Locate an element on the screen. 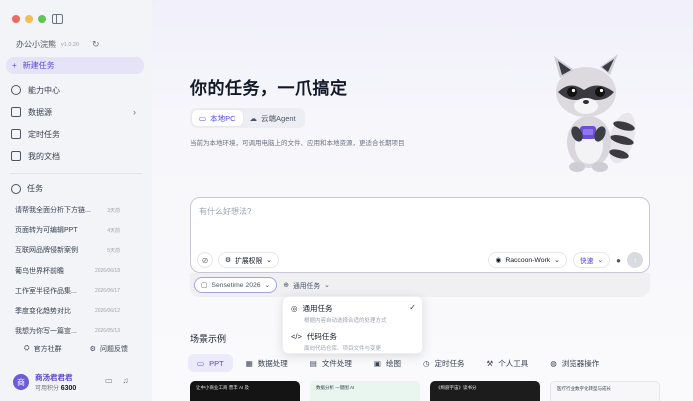  close-window-button is located at coordinates (16, 19).